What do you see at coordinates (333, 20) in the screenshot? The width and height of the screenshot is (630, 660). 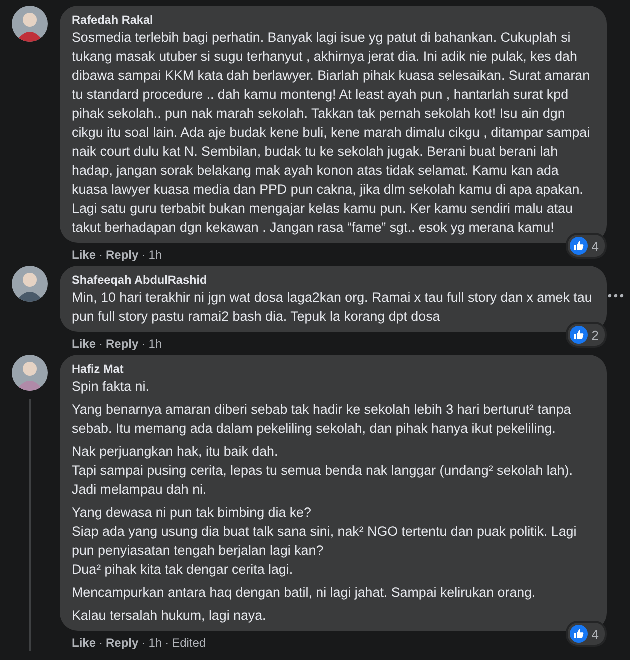 I see `author-name: Rafedah Rakal` at bounding box center [333, 20].